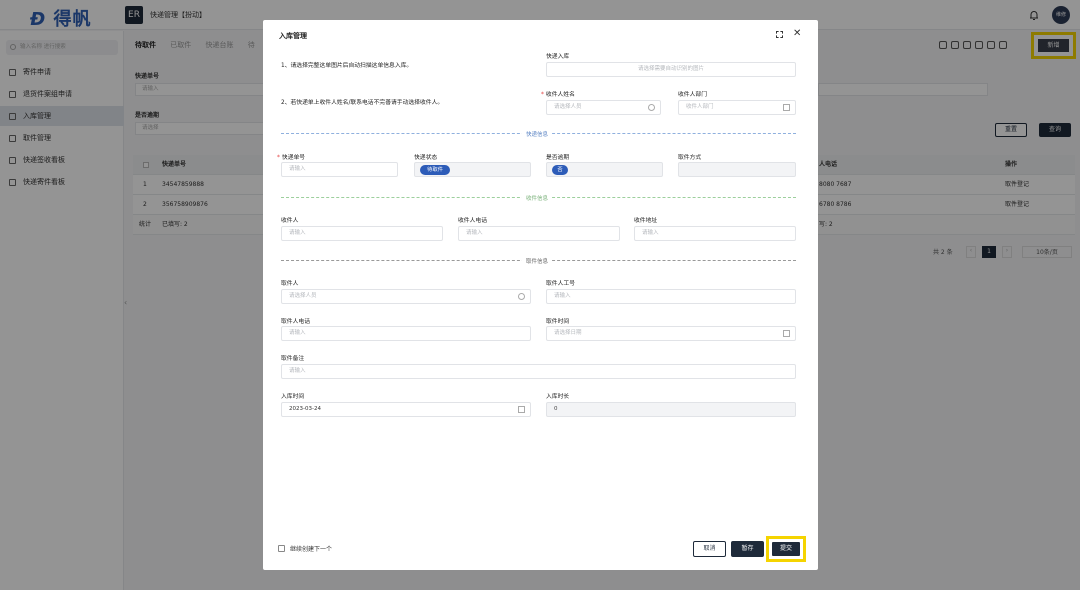 This screenshot has height=590, width=1080. I want to click on close-icon: ✕, so click(797, 33).